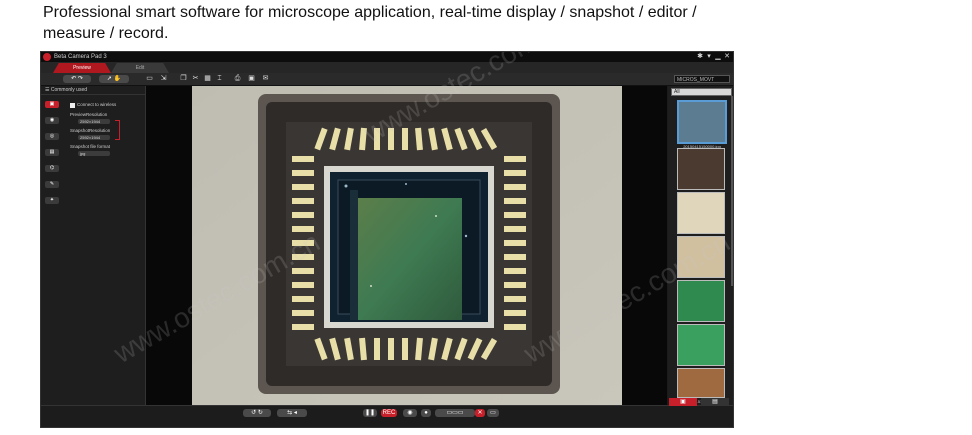 The width and height of the screenshot is (972, 435). I want to click on thumbnail-item: 20150415150000.jpg, so click(702, 124).